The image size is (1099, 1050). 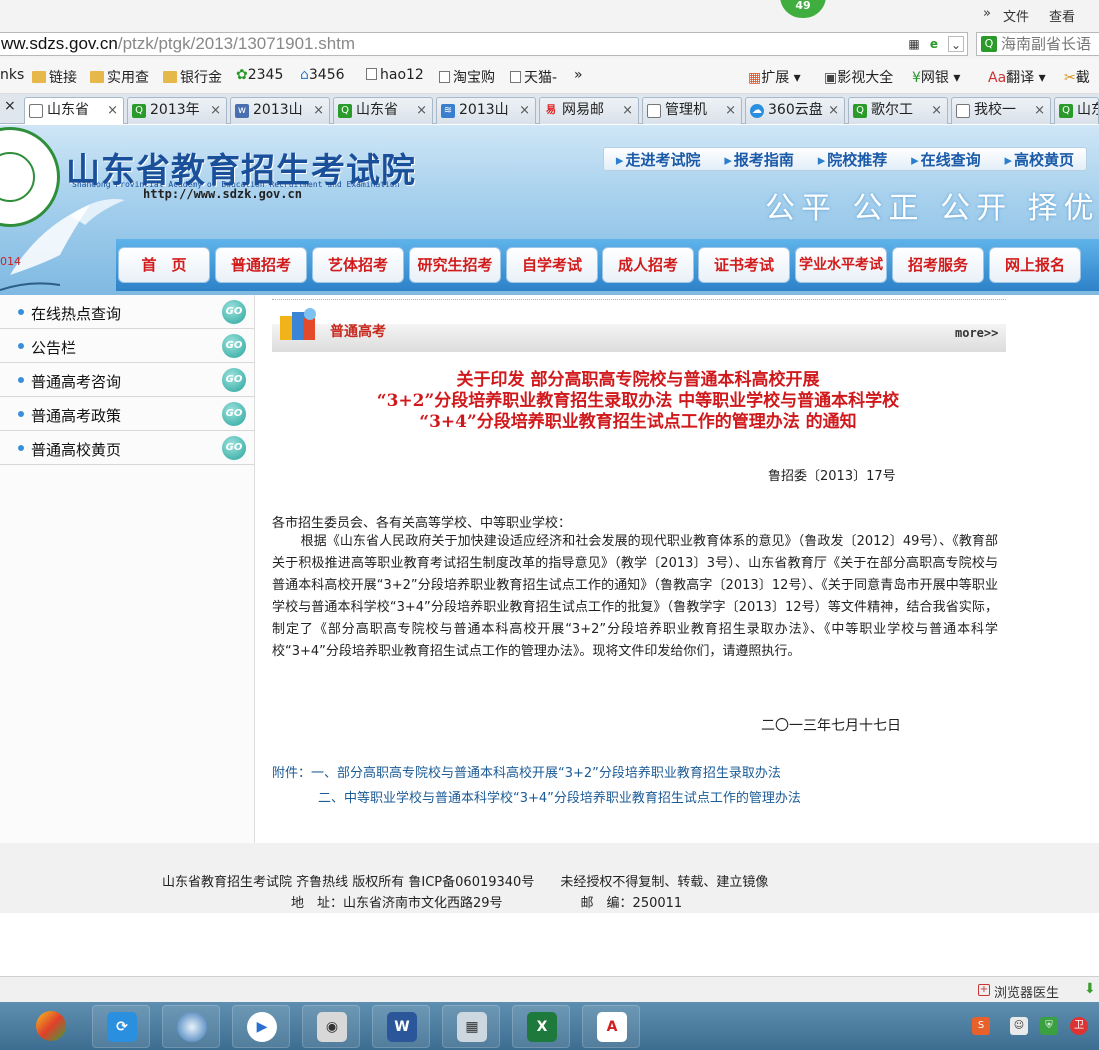 What do you see at coordinates (744, 265) in the screenshot?
I see `nav-certificate: 证书考试` at bounding box center [744, 265].